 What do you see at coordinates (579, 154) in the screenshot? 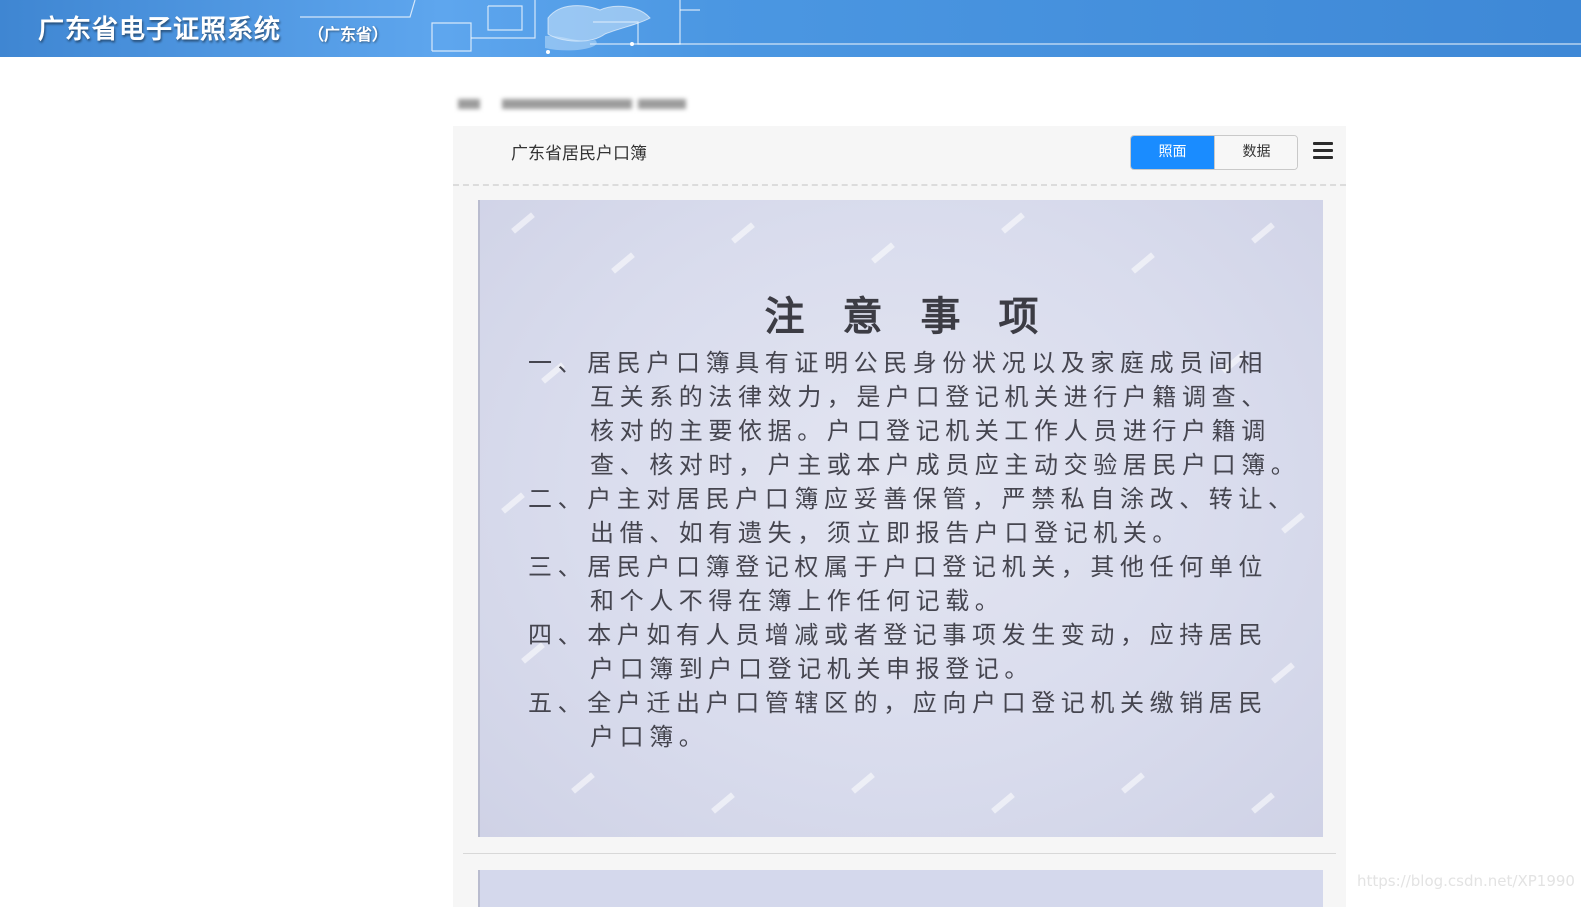
I see `document-title: 广东省居民户口簿` at bounding box center [579, 154].